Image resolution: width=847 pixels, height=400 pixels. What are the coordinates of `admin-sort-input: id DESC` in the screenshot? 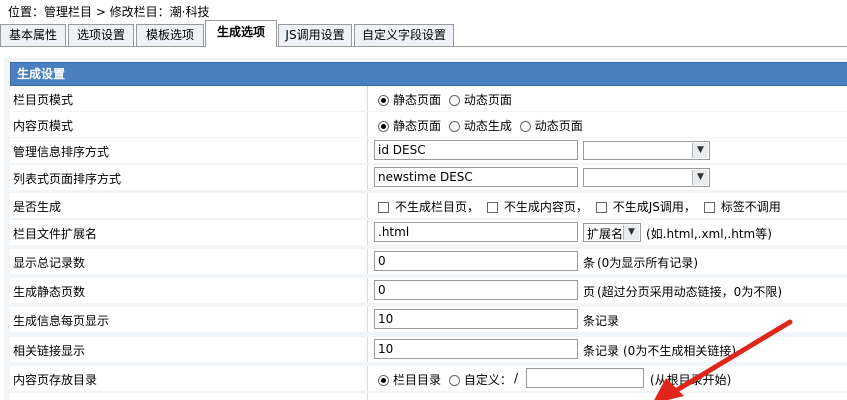 It's located at (476, 150).